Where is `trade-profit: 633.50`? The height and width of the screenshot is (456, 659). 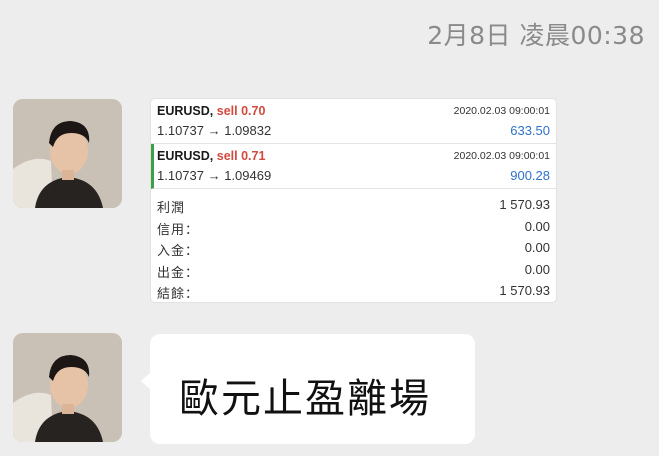
trade-profit: 633.50 is located at coordinates (530, 130).